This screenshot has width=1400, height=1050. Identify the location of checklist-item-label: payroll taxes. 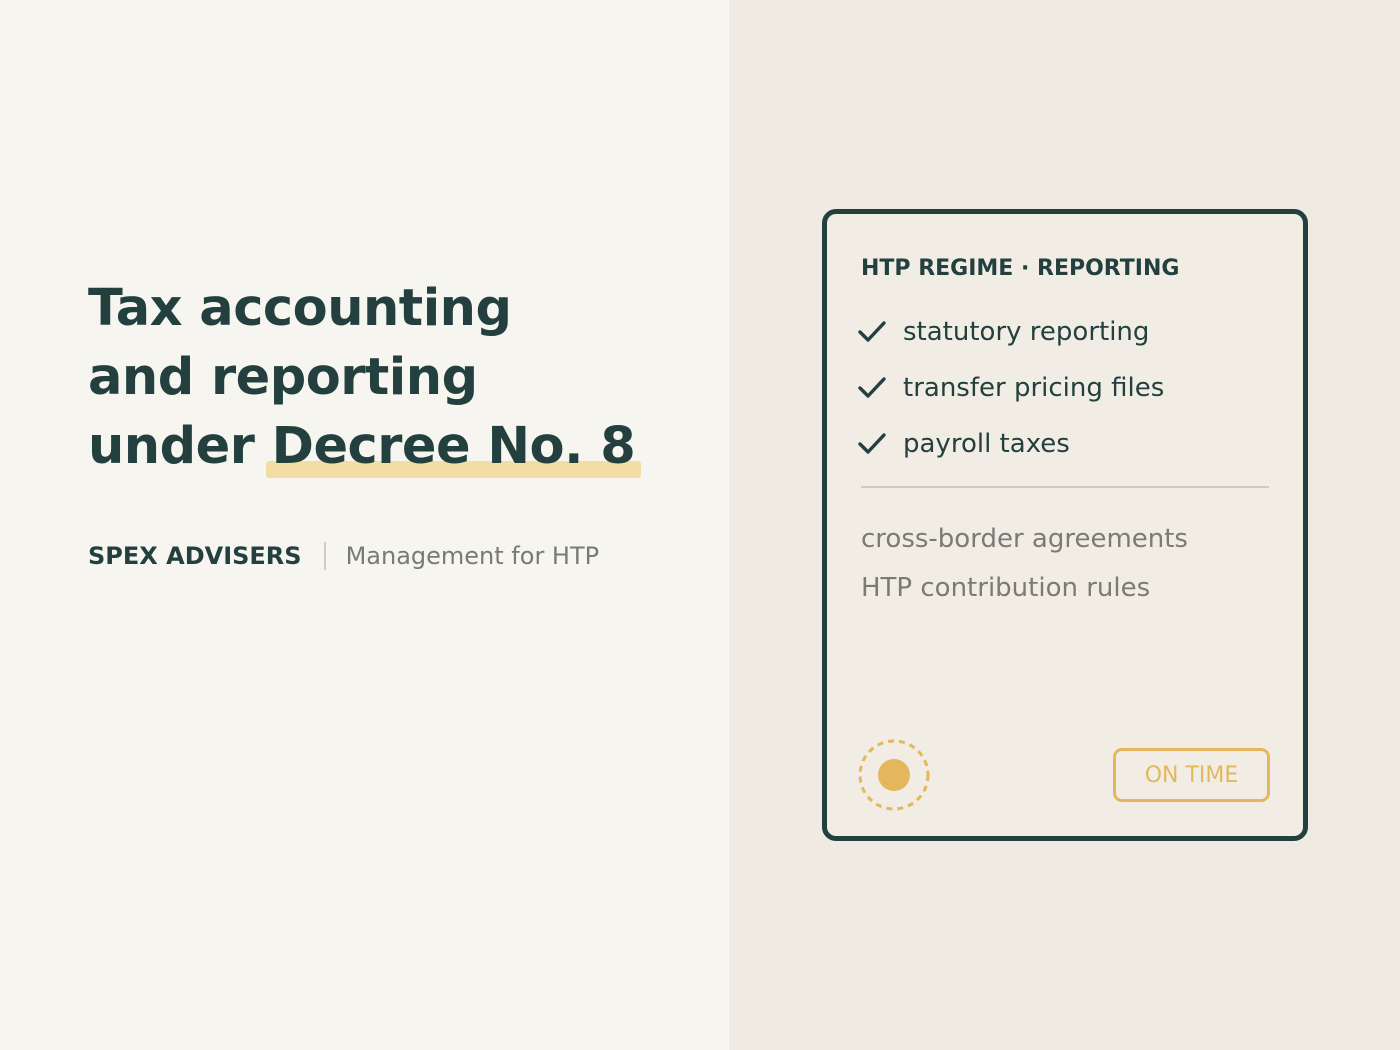
(986, 444).